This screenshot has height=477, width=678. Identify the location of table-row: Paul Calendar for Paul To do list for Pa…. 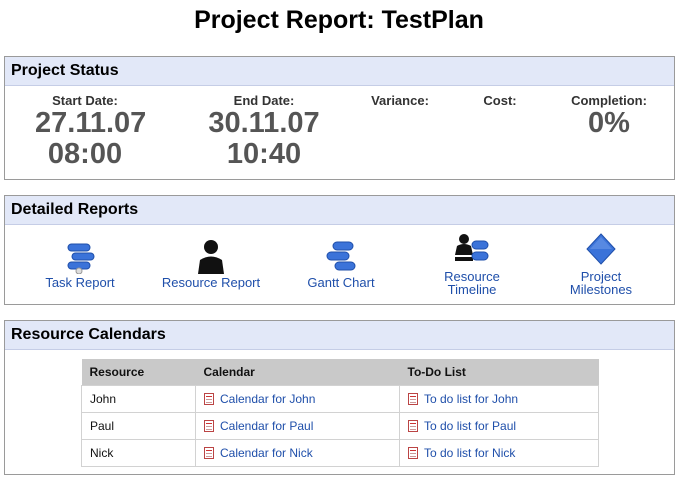
(340, 426).